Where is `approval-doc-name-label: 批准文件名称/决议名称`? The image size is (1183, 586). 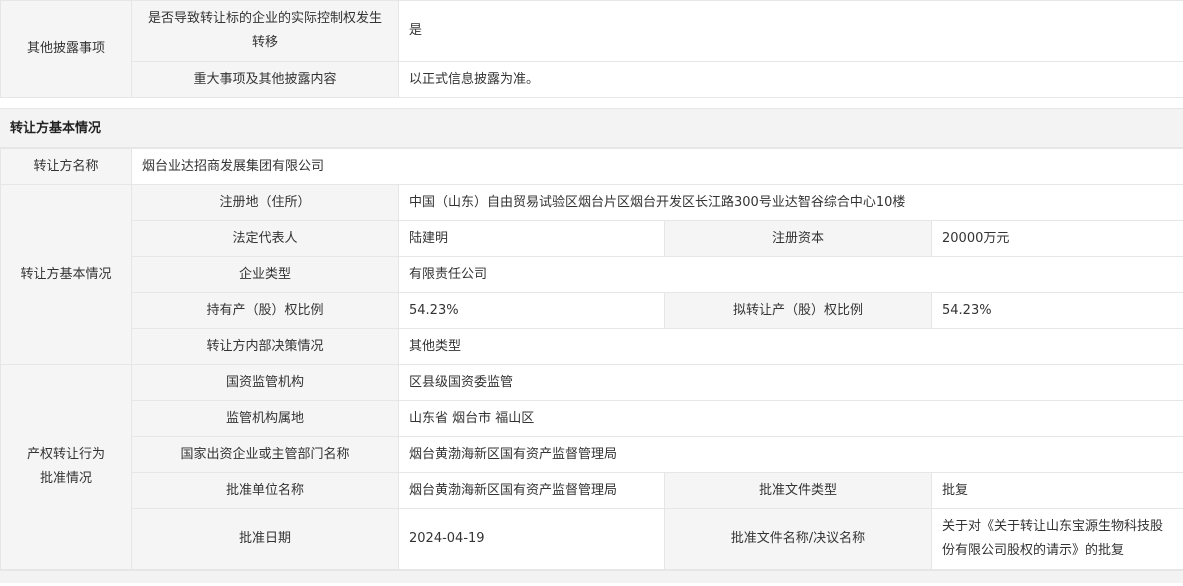 approval-doc-name-label: 批准文件名称/决议名称 is located at coordinates (798, 539).